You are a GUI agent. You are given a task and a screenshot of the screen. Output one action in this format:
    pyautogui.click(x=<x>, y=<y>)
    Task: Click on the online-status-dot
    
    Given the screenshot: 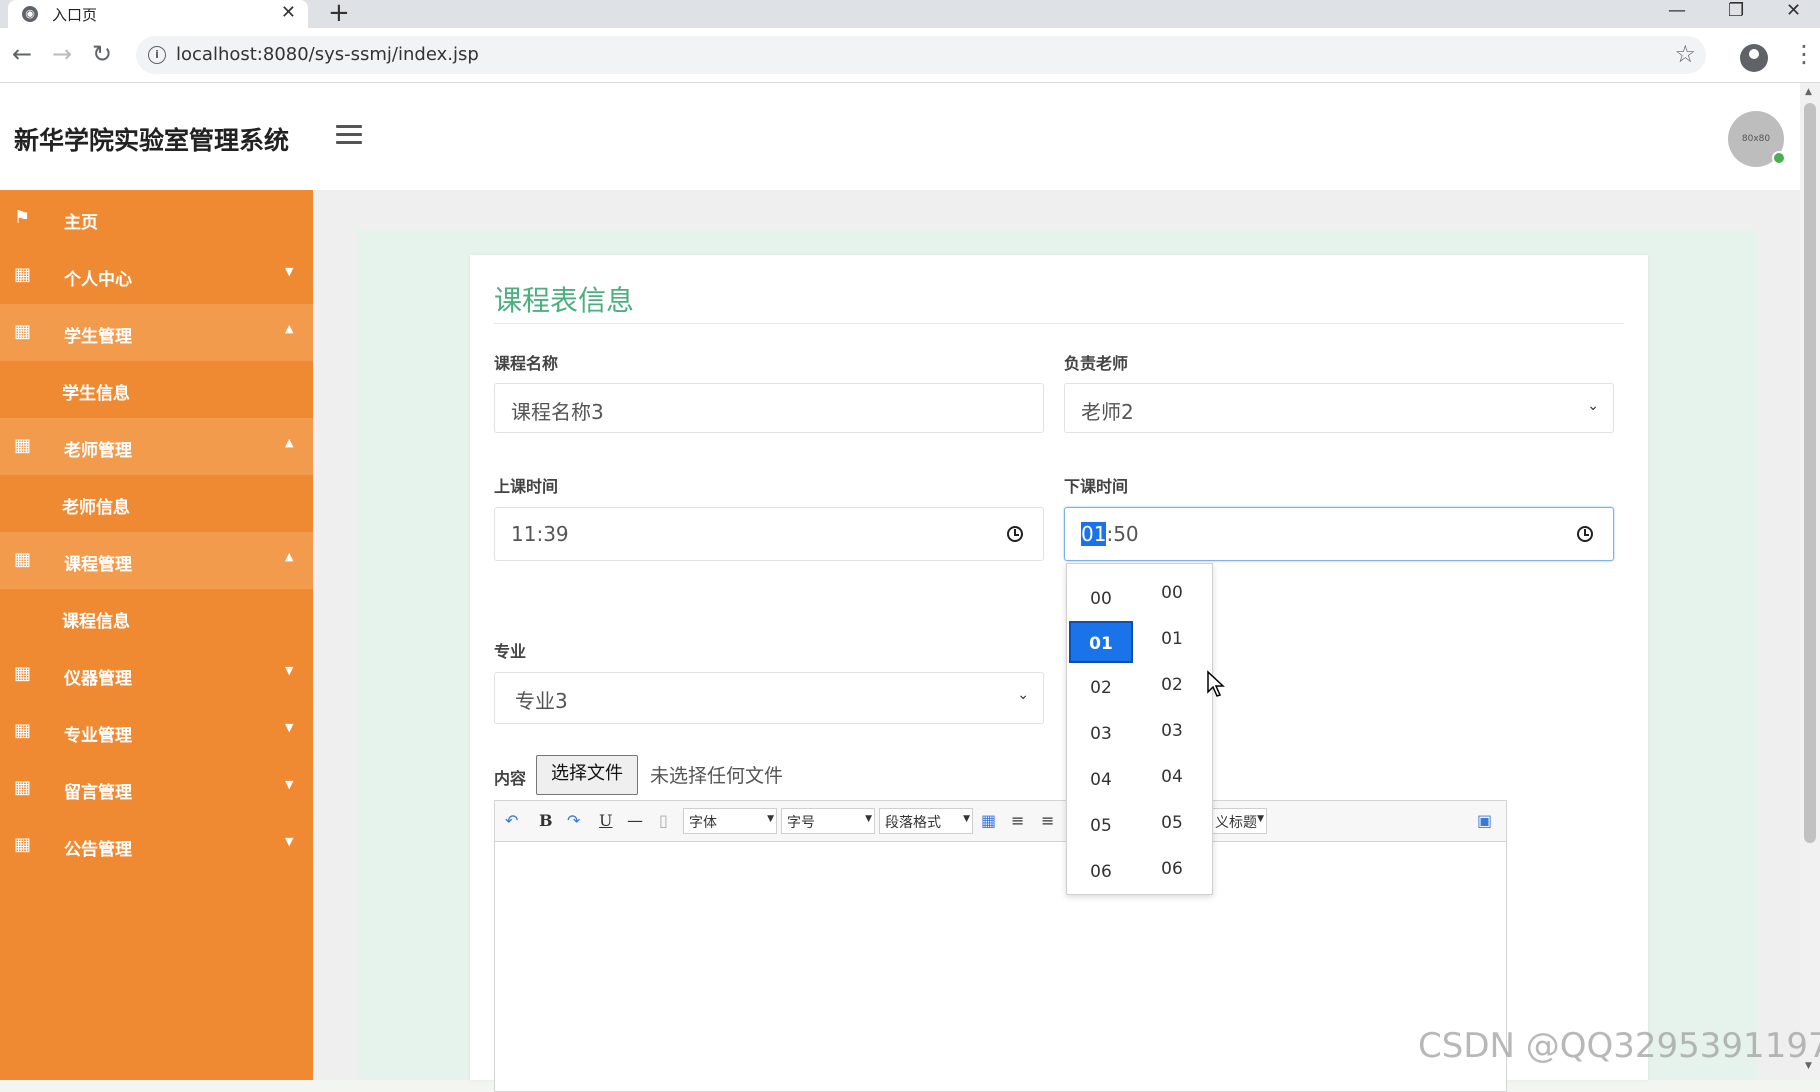 What is the action you would take?
    pyautogui.click(x=1779, y=158)
    